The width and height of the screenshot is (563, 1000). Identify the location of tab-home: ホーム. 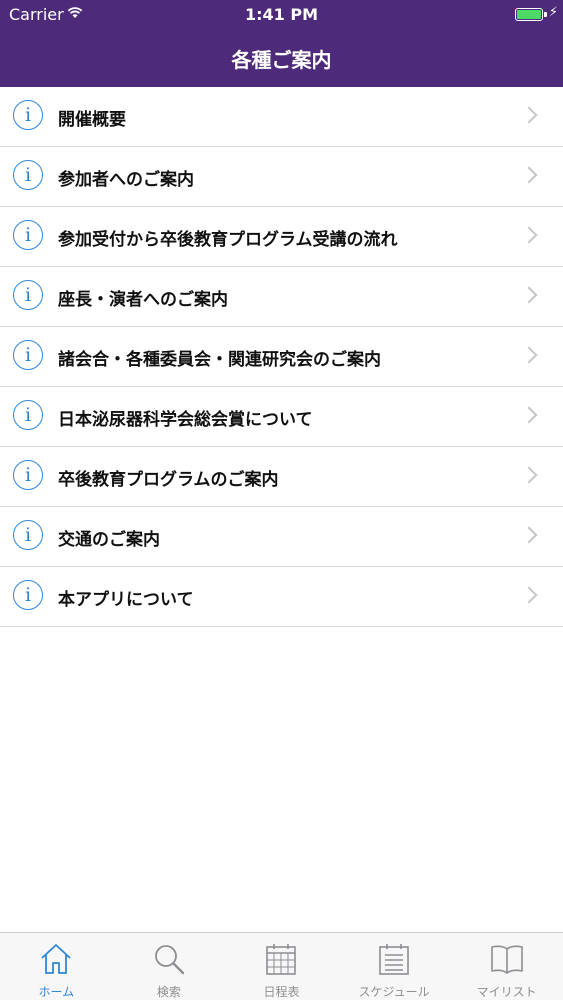
(56, 966).